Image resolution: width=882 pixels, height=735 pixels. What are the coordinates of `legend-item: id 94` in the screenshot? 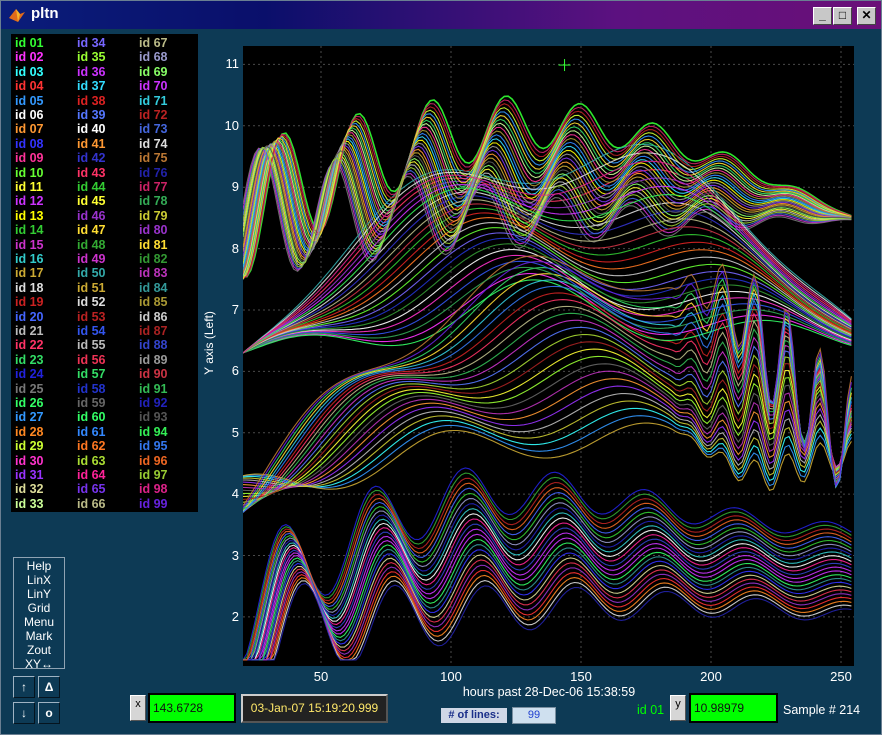 It's located at (153, 432).